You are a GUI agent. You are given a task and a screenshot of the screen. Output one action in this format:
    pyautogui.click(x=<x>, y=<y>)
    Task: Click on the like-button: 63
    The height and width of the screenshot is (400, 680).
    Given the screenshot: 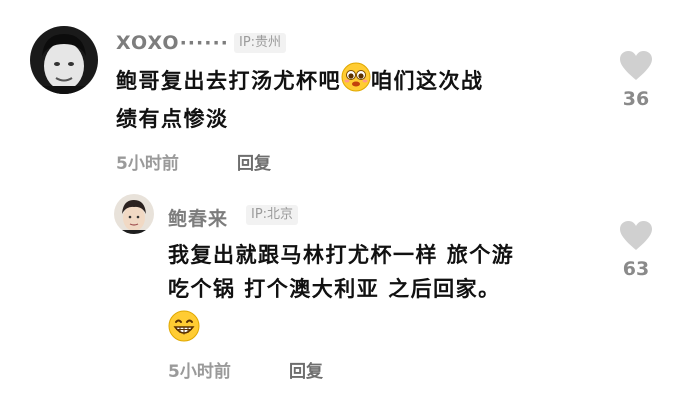 What is the action you would take?
    pyautogui.click(x=636, y=250)
    